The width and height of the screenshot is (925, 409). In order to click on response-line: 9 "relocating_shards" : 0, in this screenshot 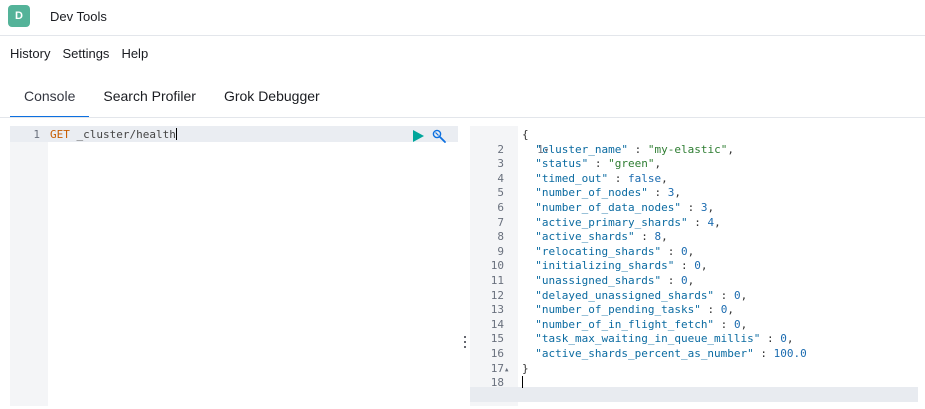, I will do `click(596, 251)`.